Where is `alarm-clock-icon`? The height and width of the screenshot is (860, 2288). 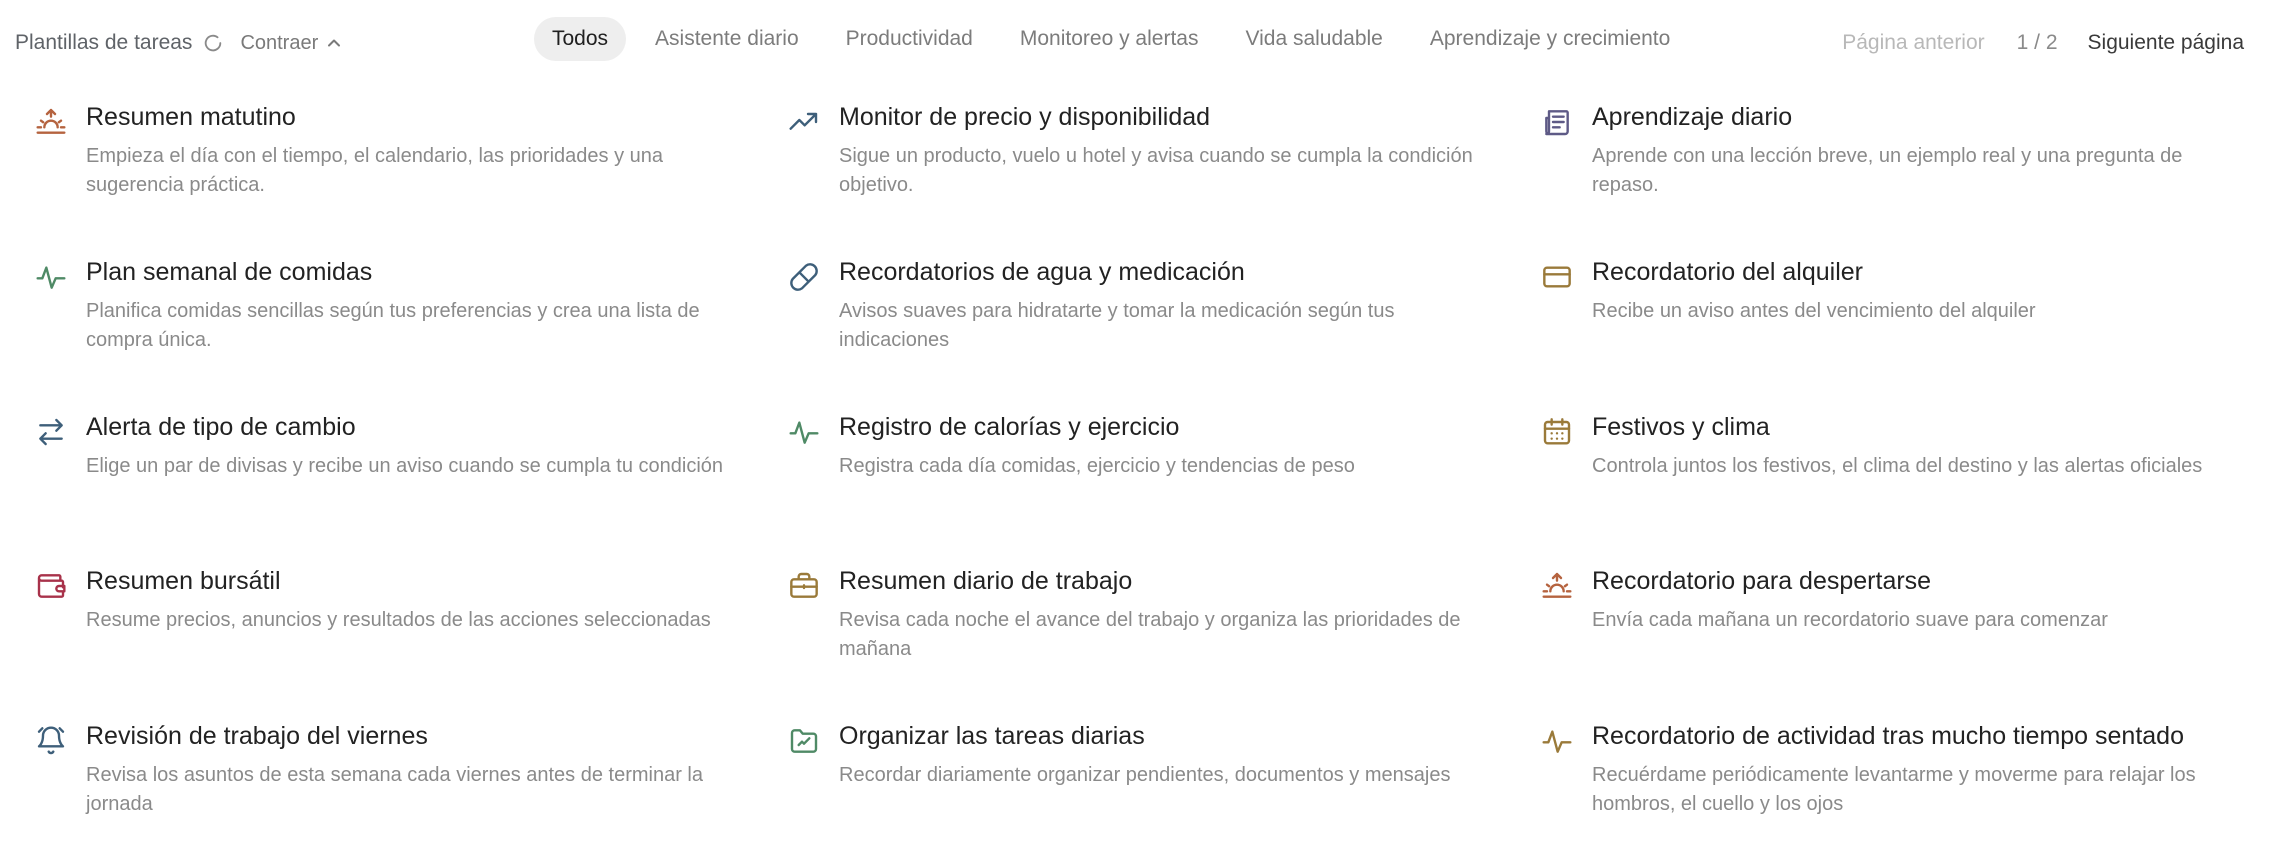 alarm-clock-icon is located at coordinates (51, 741).